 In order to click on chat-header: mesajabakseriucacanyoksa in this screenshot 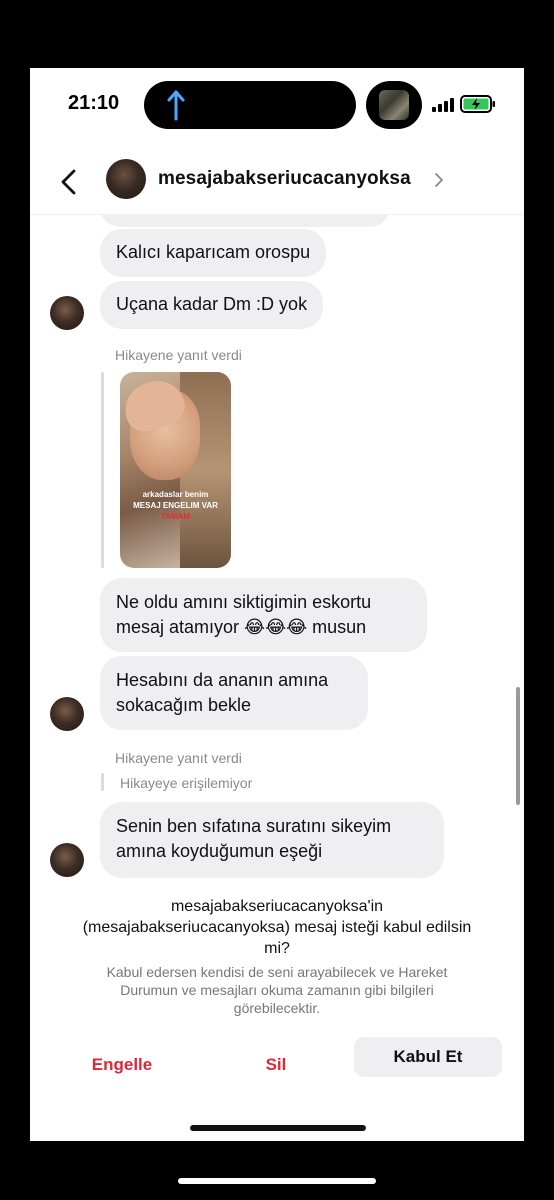, I will do `click(277, 183)`.